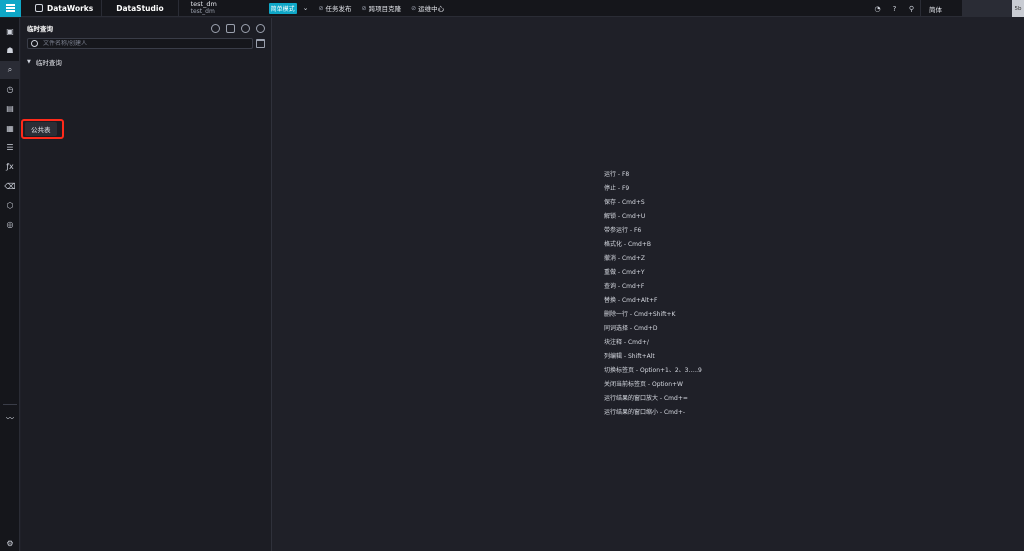  Describe the element at coordinates (627, 244) in the screenshot. I see `shortcut-item: 格式化 - Cmd+B` at that location.